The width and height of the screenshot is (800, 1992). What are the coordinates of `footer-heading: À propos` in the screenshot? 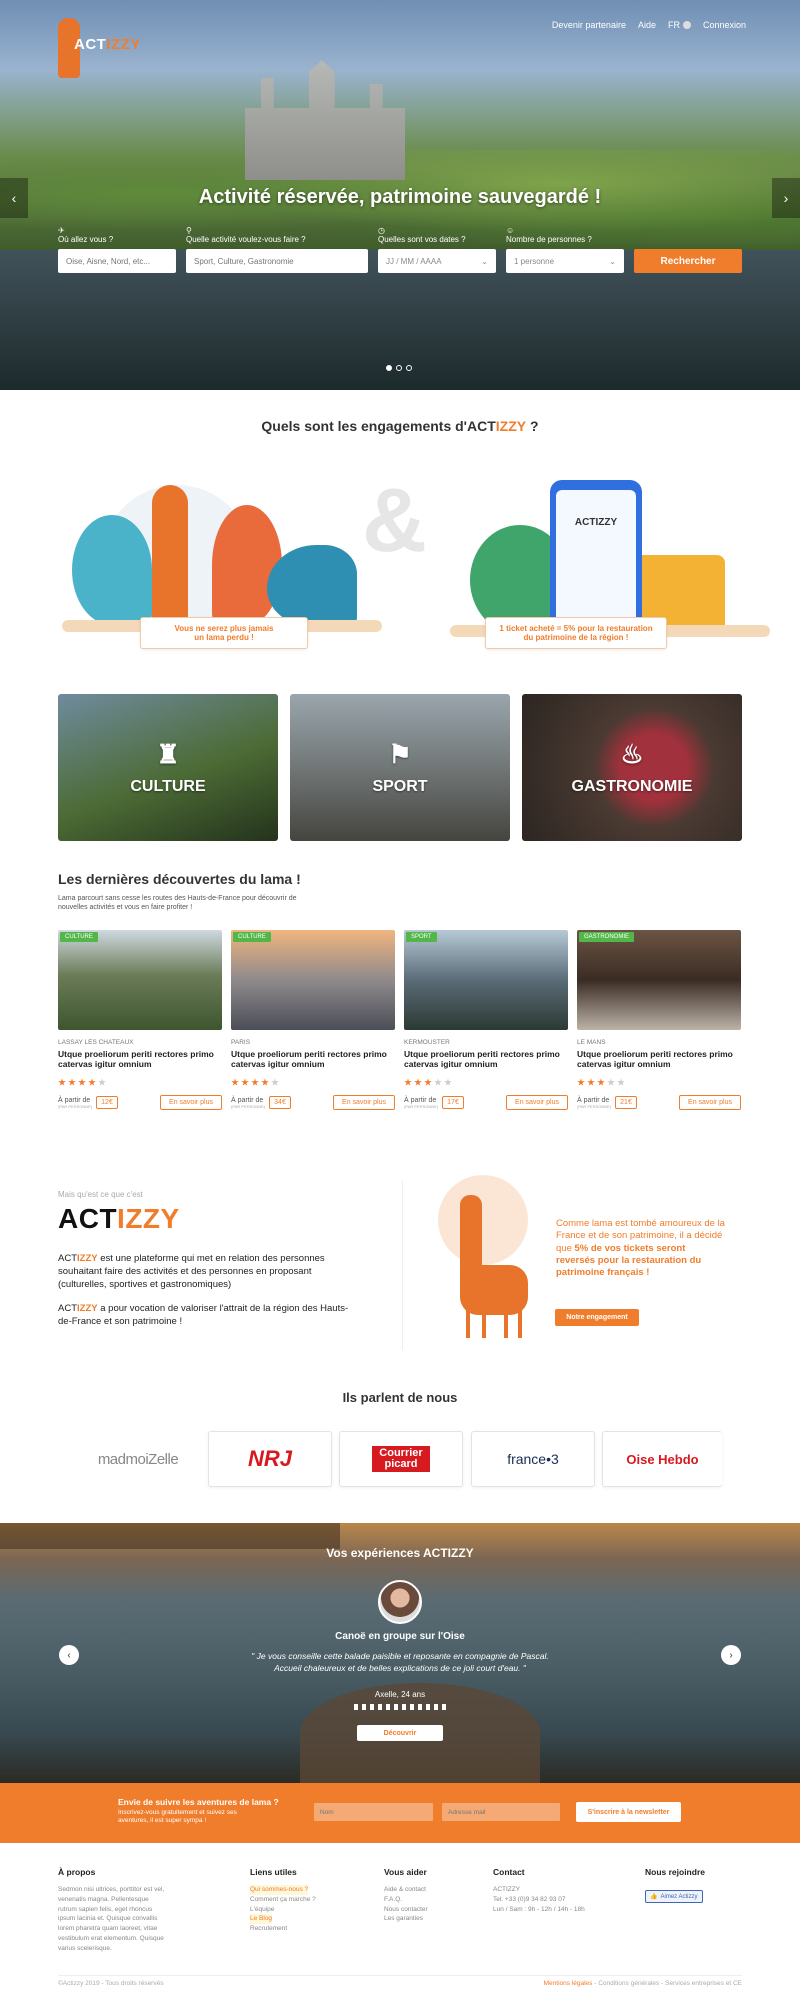 It's located at (77, 1872).